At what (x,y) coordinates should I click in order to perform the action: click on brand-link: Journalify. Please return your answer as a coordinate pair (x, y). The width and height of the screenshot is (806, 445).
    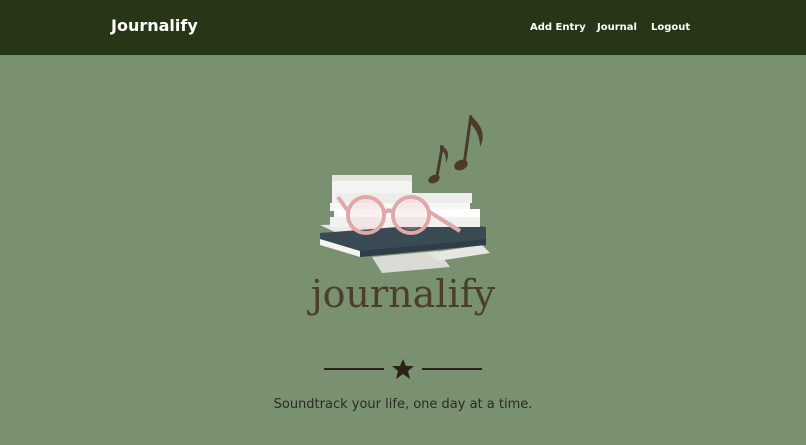
    Looking at the image, I should click on (154, 25).